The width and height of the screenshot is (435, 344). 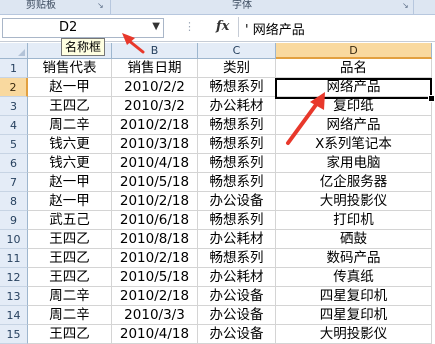 What do you see at coordinates (354, 68) in the screenshot?
I see `header-cell: 品名` at bounding box center [354, 68].